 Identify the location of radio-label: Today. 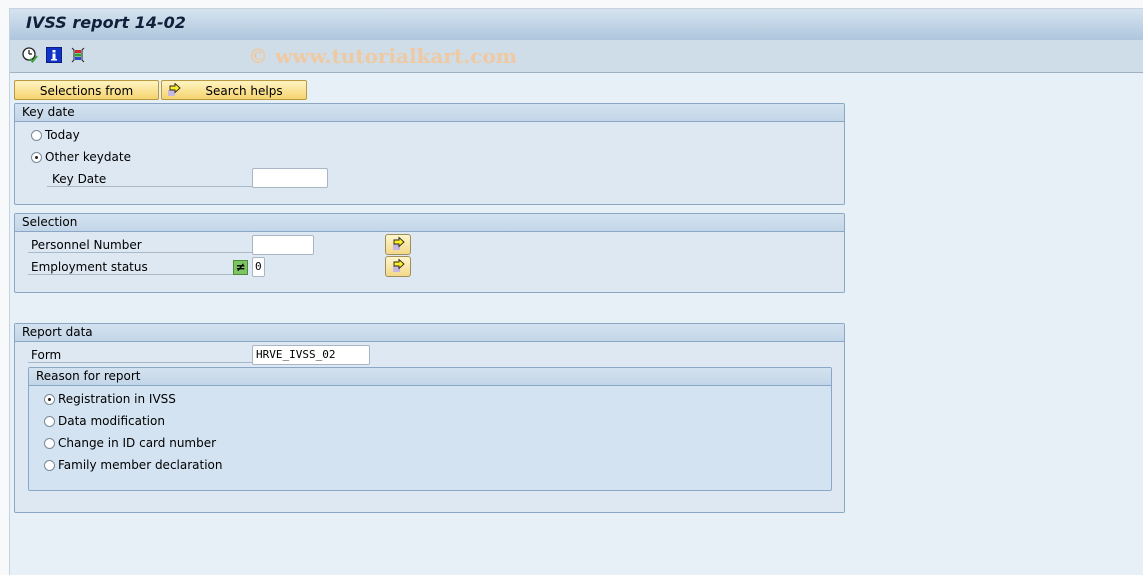
(62, 135).